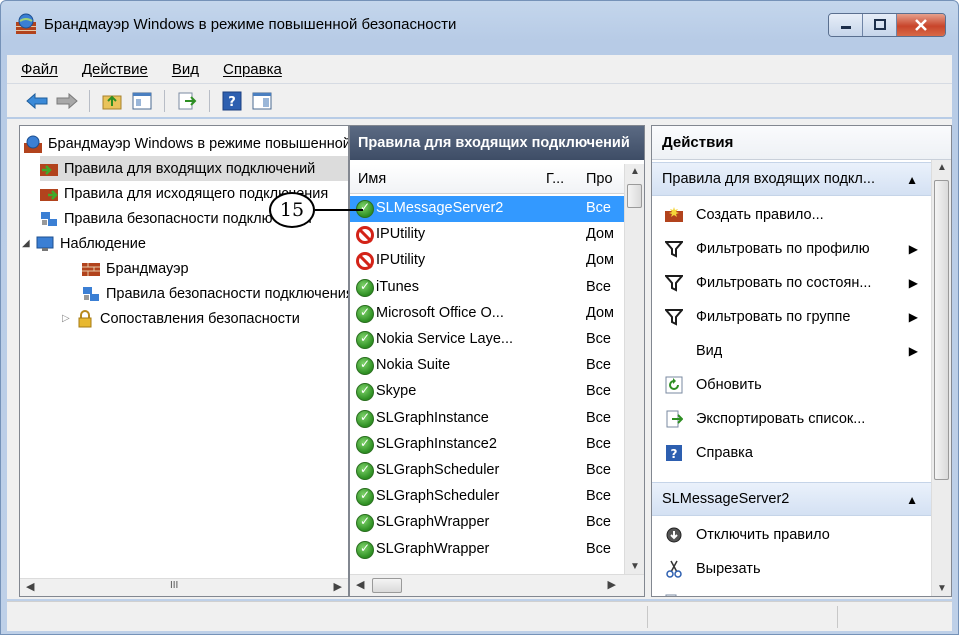  Describe the element at coordinates (184, 587) in the screenshot. I see `tree-horizontal-scrollbar: ◀ III ▶` at that location.